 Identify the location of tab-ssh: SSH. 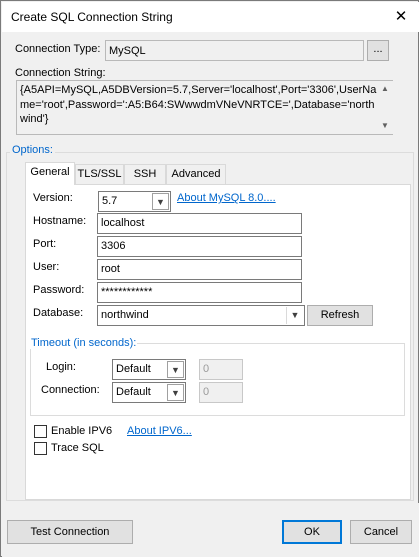
(145, 174).